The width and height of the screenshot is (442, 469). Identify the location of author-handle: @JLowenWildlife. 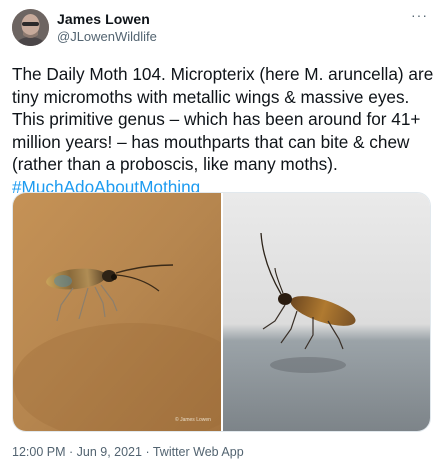
(107, 36).